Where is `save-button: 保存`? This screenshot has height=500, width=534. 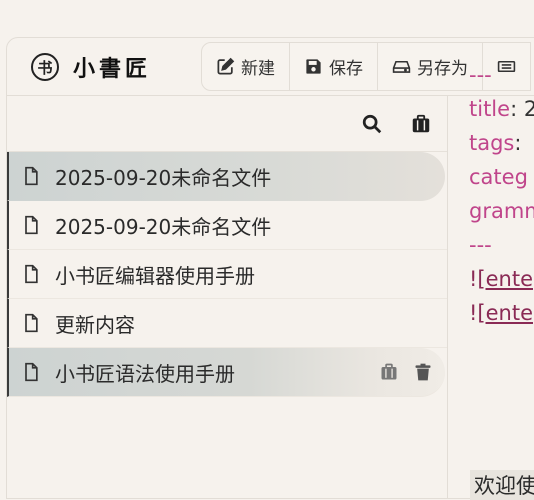 save-button: 保存 is located at coordinates (334, 66).